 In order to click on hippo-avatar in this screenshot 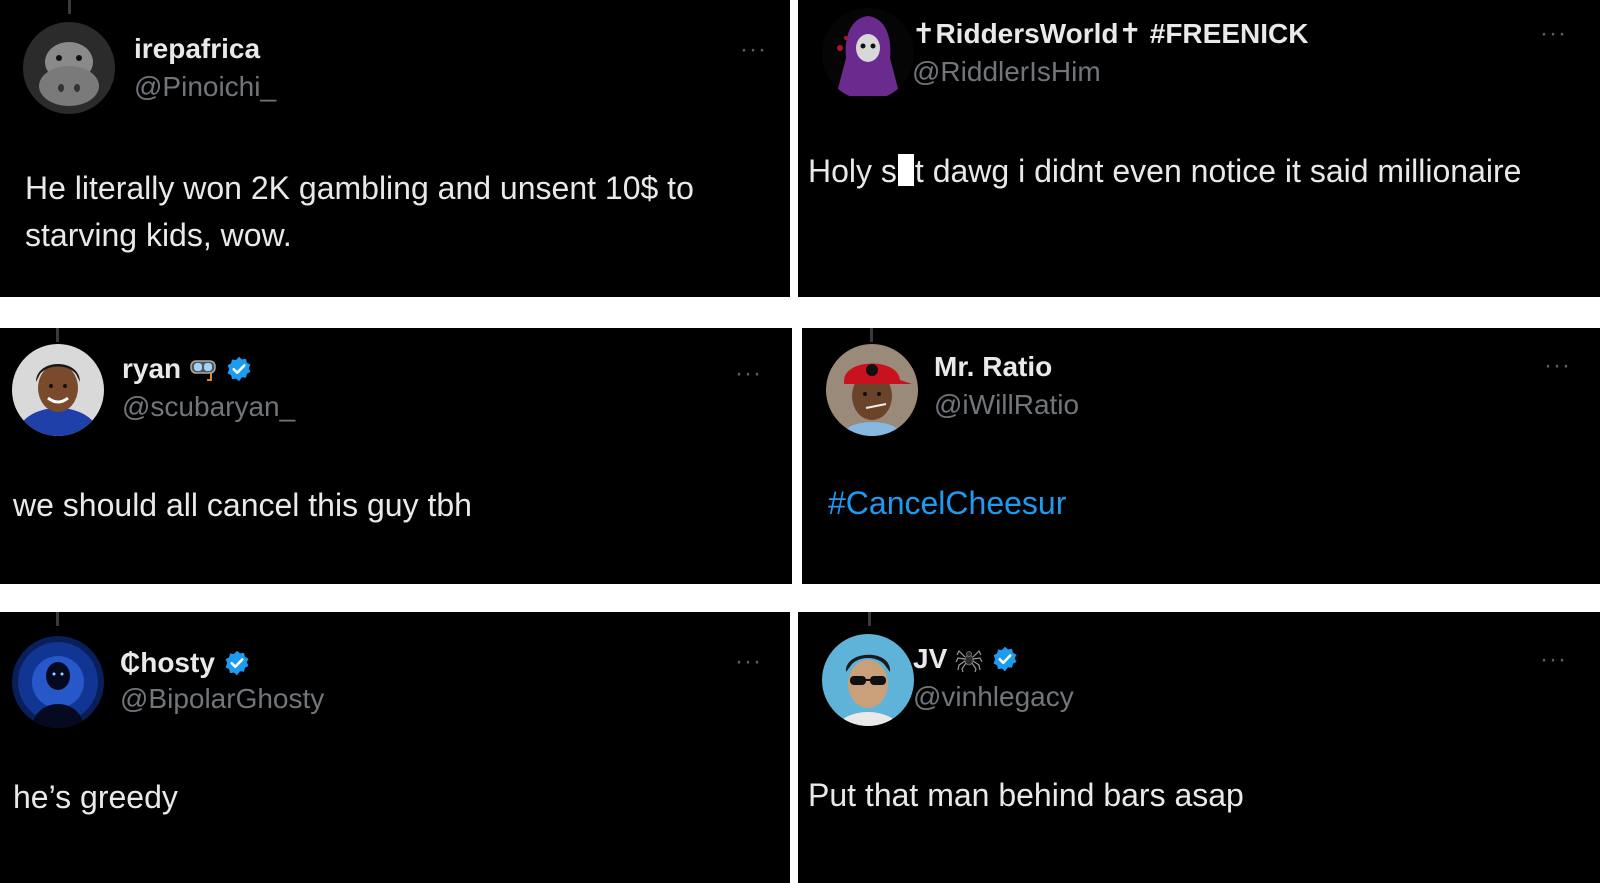, I will do `click(69, 68)`.